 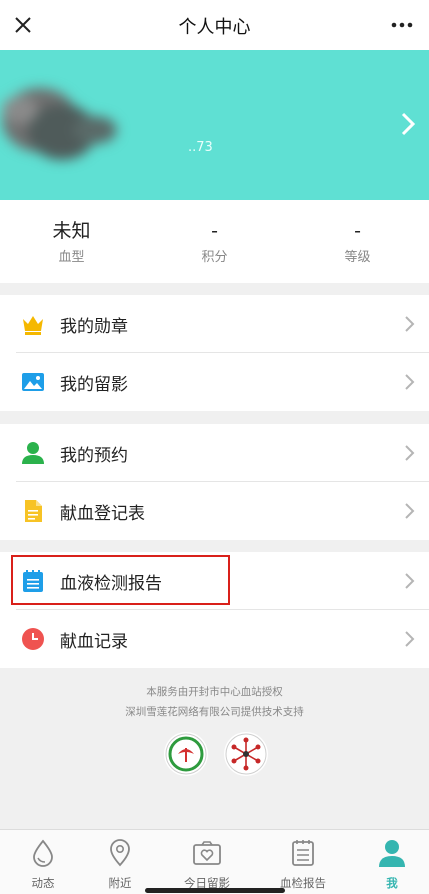 I want to click on tab-today-photo: 今日留影, so click(x=207, y=862).